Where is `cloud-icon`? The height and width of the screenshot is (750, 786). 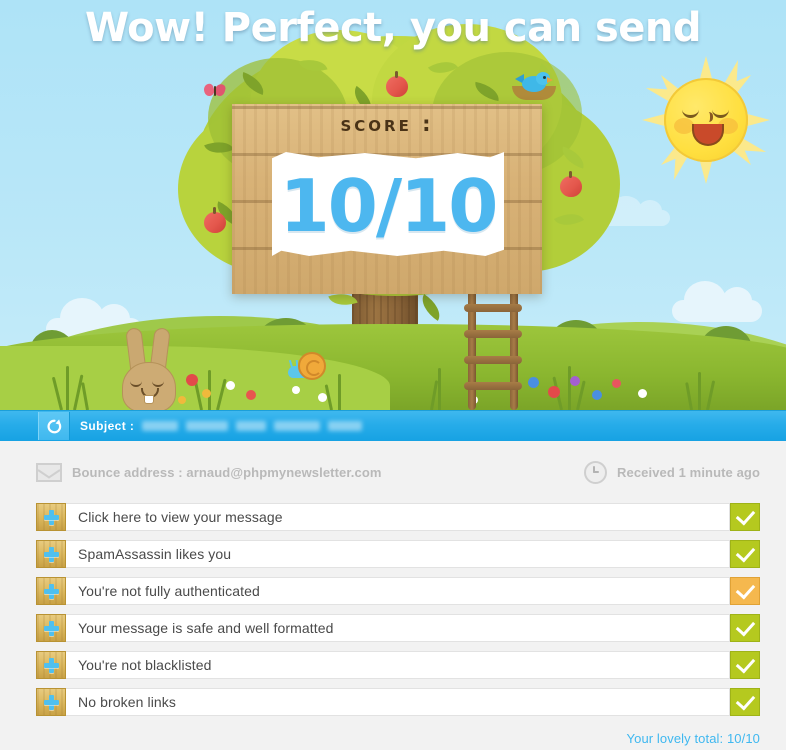 cloud-icon is located at coordinates (717, 301).